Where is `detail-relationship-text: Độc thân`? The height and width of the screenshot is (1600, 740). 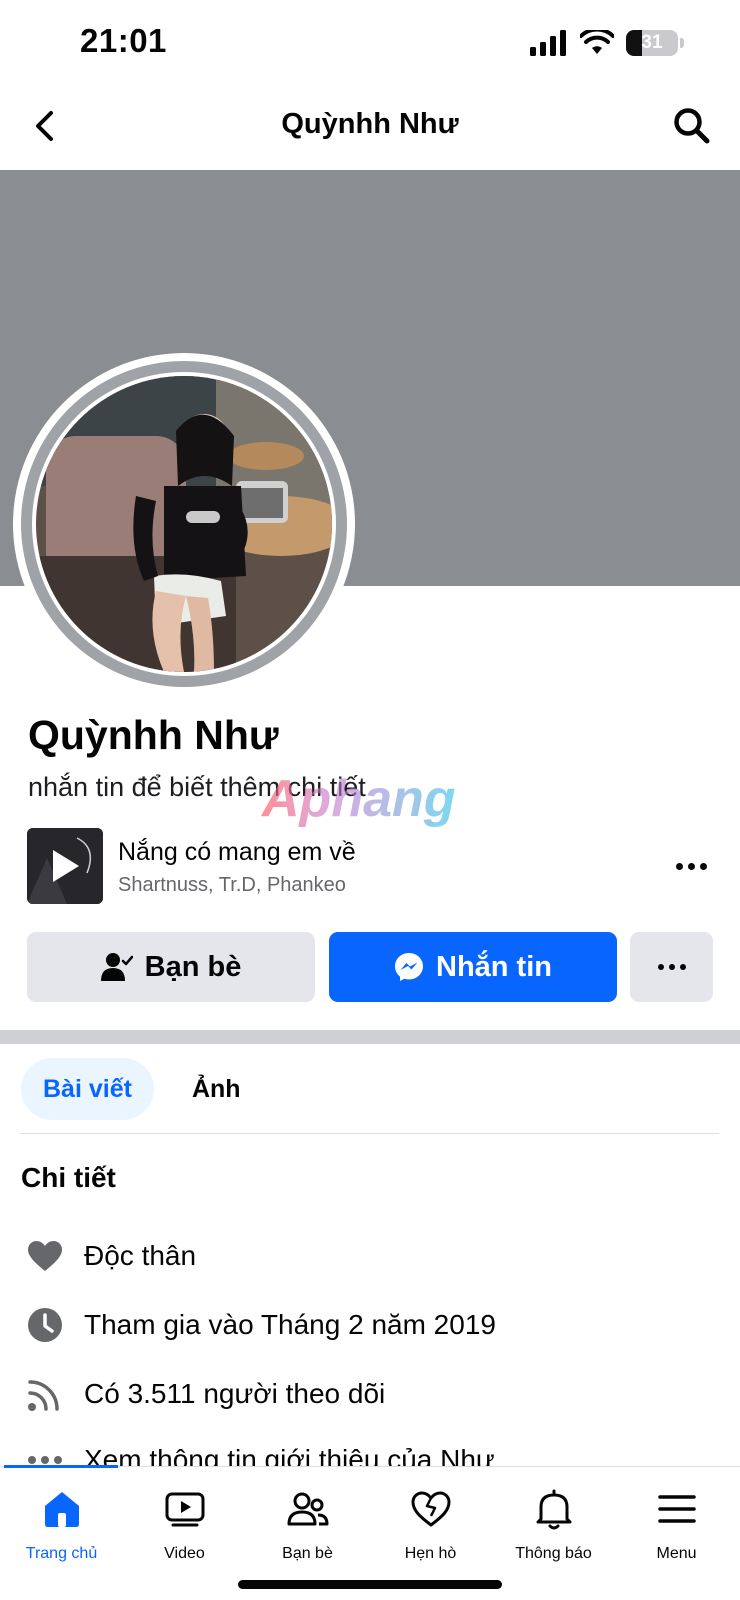
detail-relationship-text: Độc thân is located at coordinates (140, 1255).